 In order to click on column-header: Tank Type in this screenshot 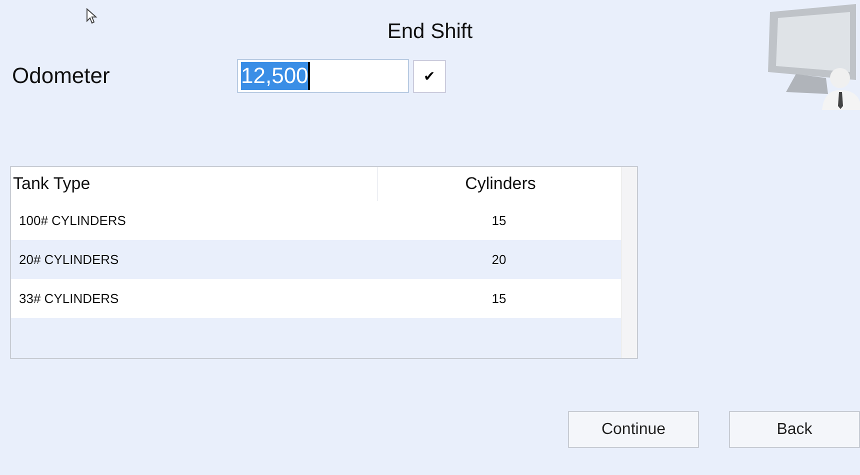, I will do `click(52, 184)`.